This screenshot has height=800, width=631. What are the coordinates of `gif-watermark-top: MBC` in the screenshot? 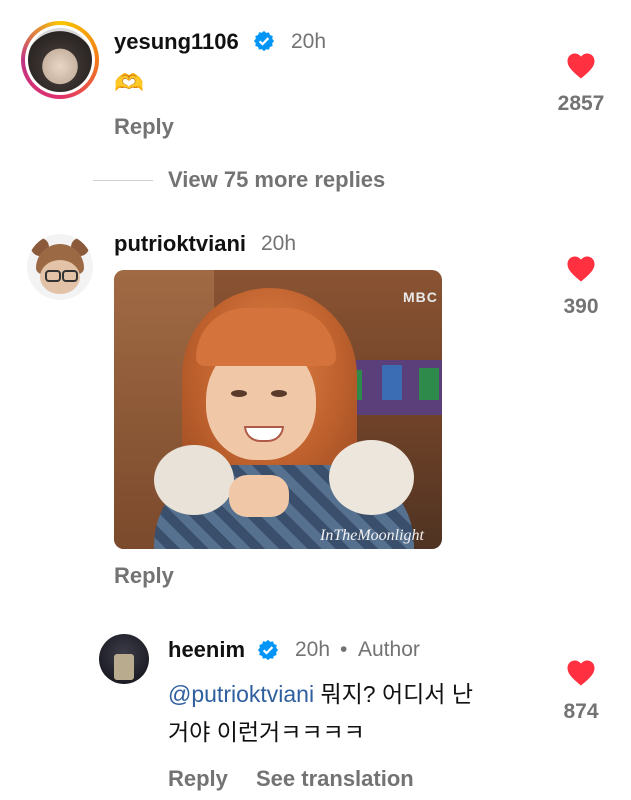 It's located at (420, 297).